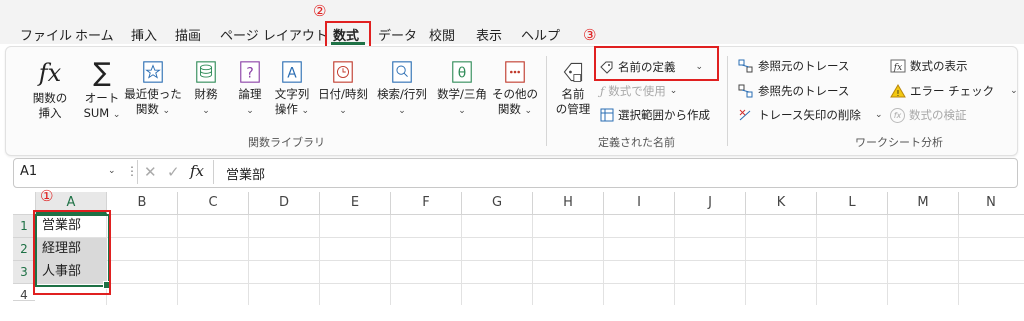  What do you see at coordinates (50, 90) in the screenshot?
I see `insert-function-button: fx 関数の 挿入` at bounding box center [50, 90].